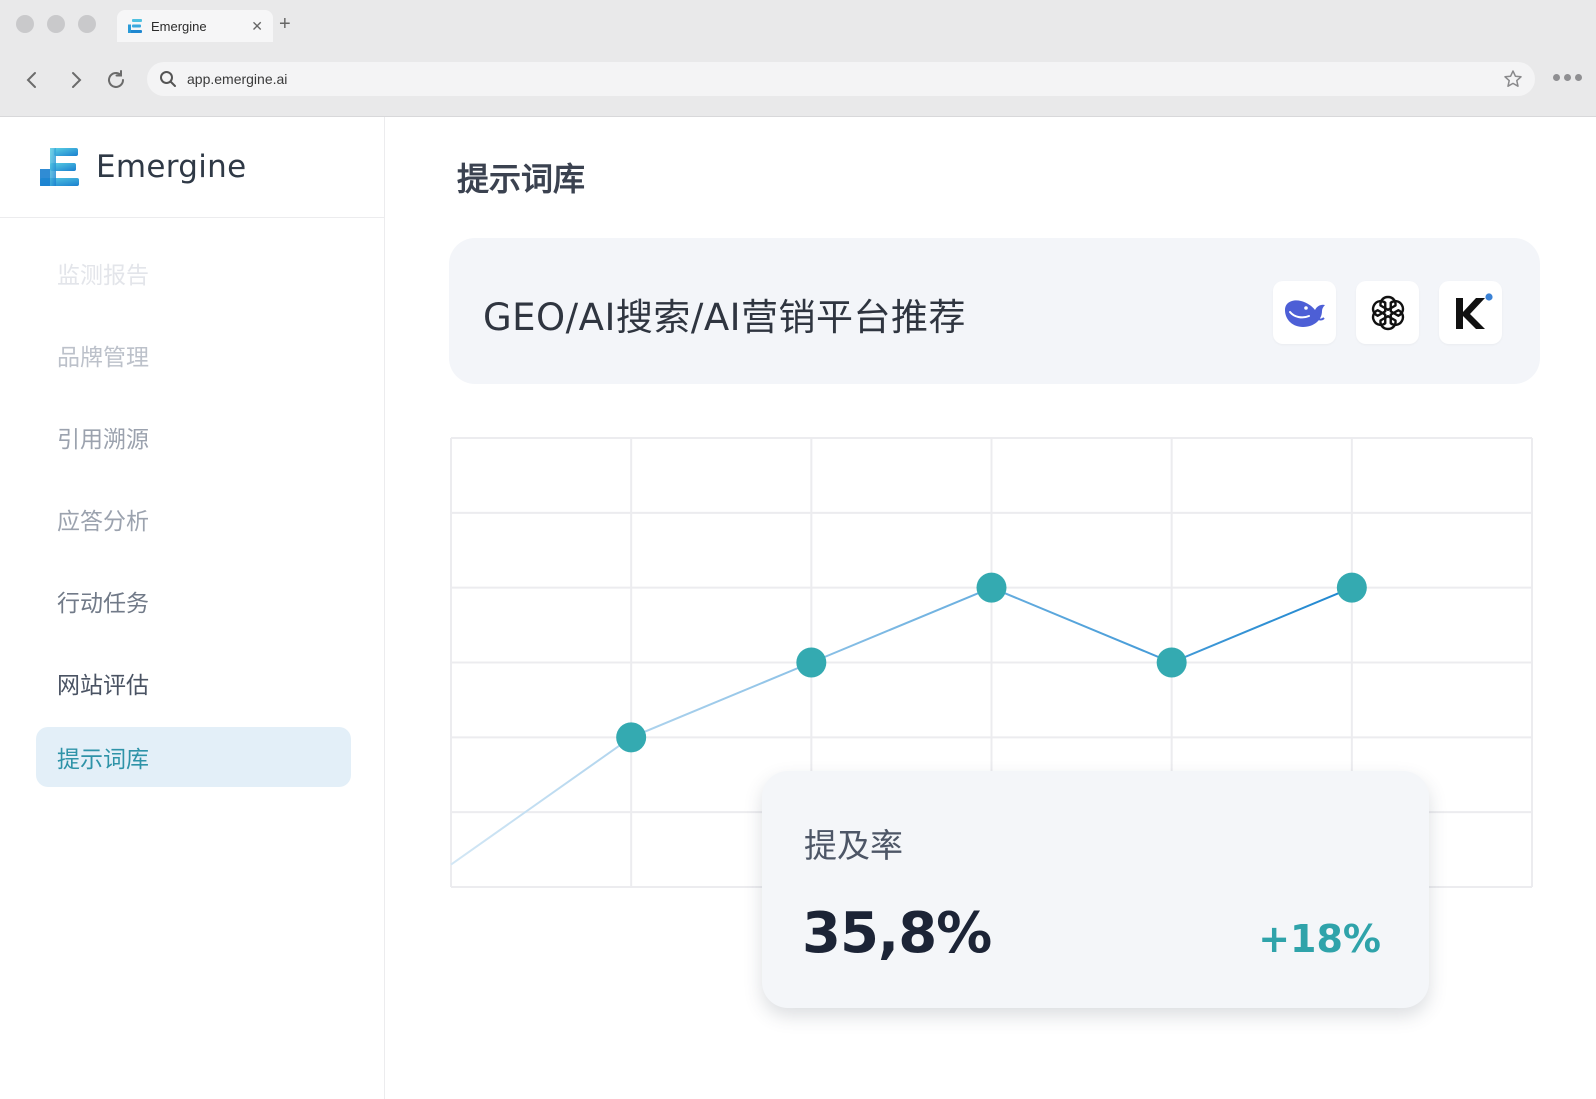 The height and width of the screenshot is (1099, 1596). Describe the element at coordinates (103, 439) in the screenshot. I see `sidebar-item-label: 引用溯源` at that location.